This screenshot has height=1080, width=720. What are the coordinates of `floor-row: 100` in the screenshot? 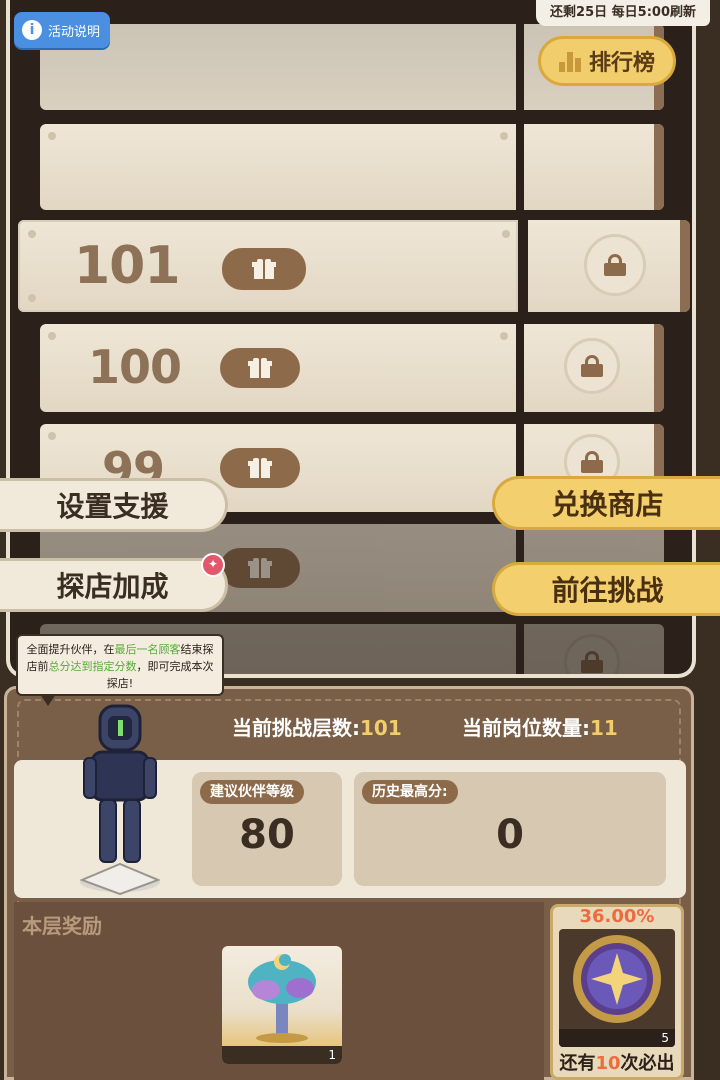 It's located at (352, 368).